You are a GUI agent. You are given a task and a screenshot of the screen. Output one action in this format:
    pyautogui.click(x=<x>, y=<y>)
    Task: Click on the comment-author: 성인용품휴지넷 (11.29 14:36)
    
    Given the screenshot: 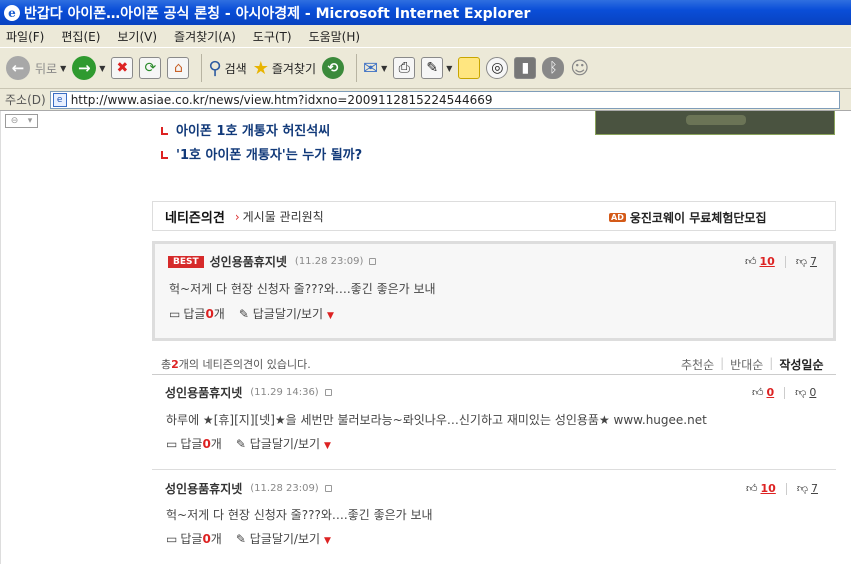 What is the action you would take?
    pyautogui.click(x=248, y=392)
    